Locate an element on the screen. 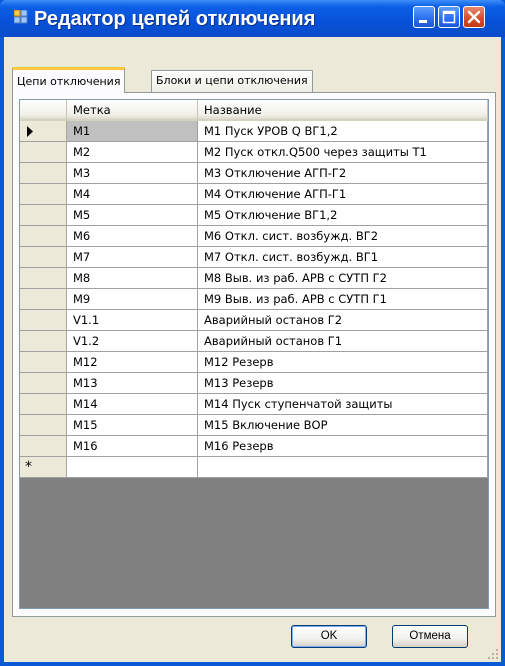 This screenshot has width=505, height=666. column-header-name: Название is located at coordinates (343, 110).